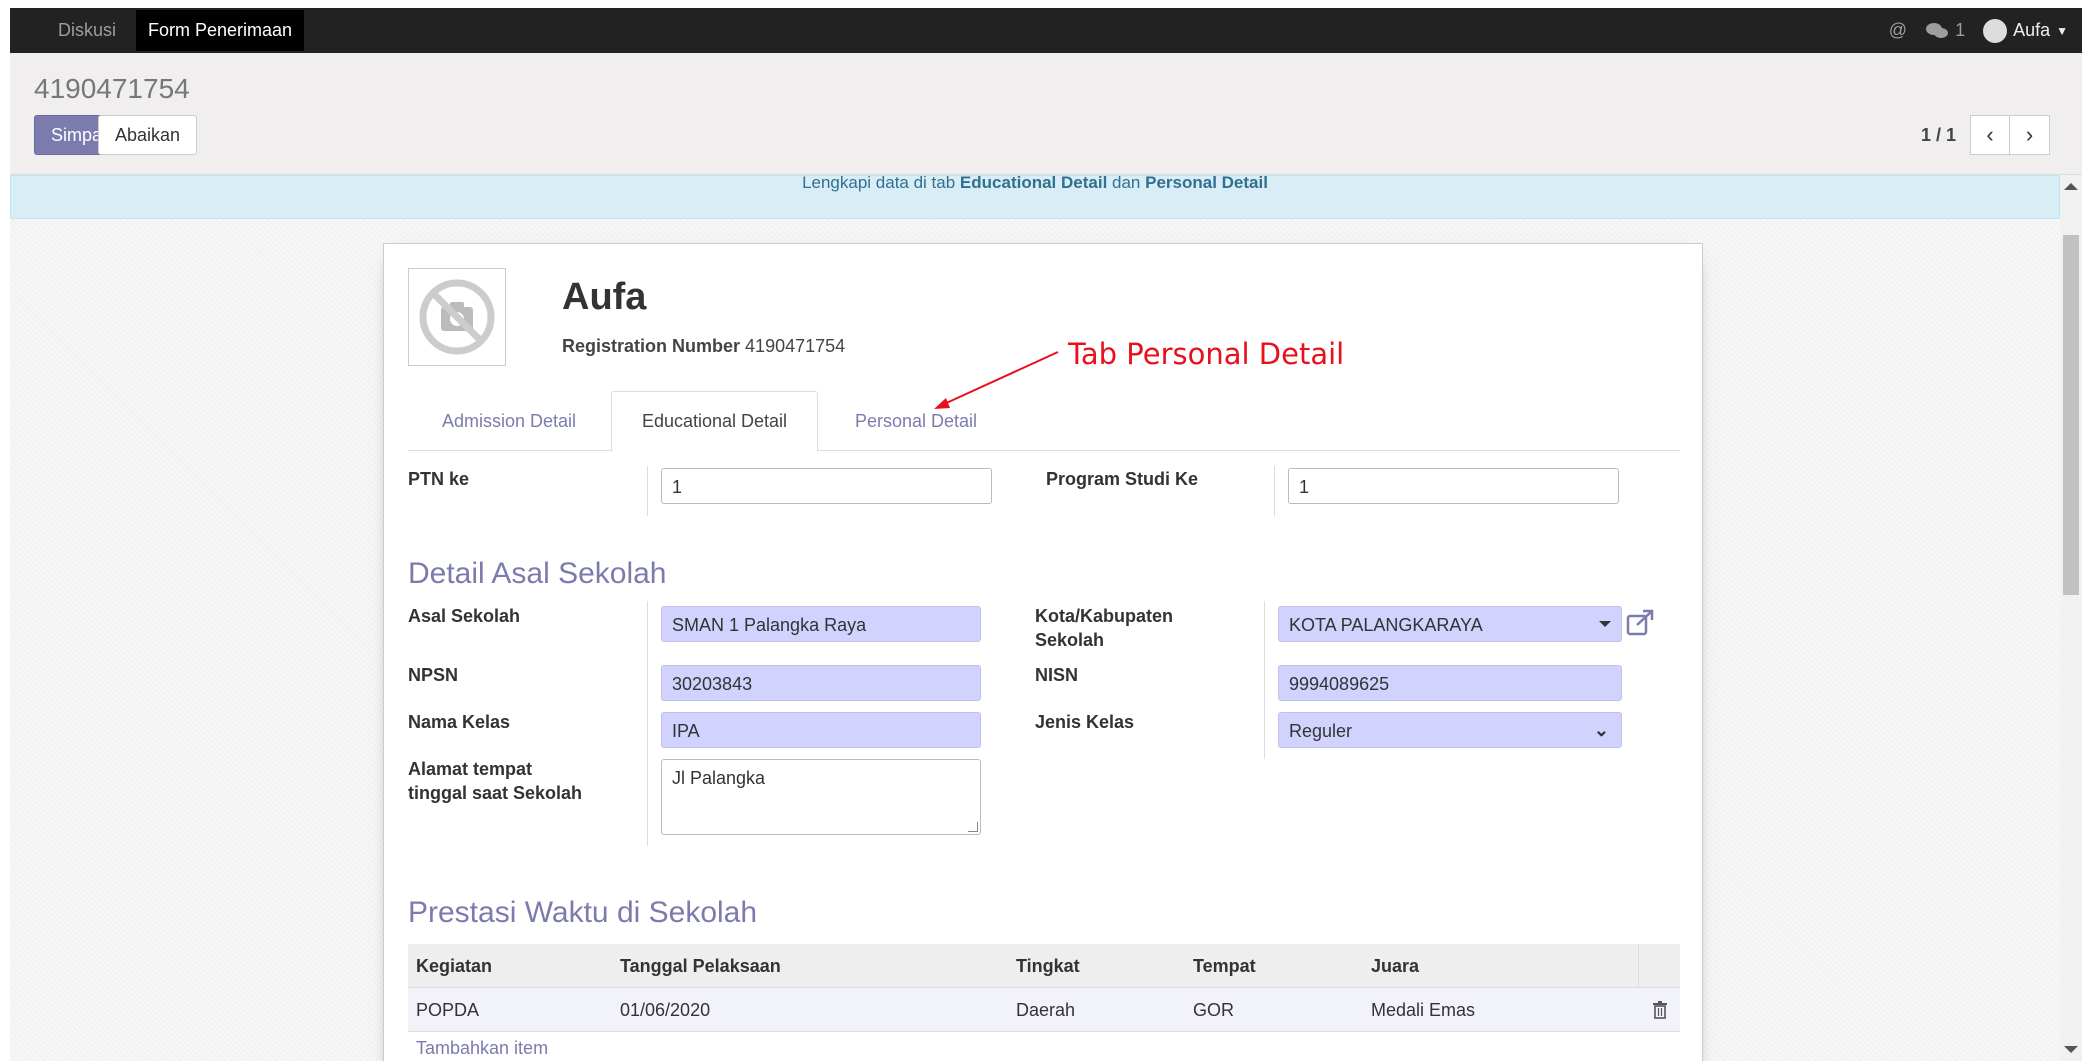 The width and height of the screenshot is (2082, 1061). What do you see at coordinates (714, 421) in the screenshot?
I see `tab-educational-detail: Educational Detail` at bounding box center [714, 421].